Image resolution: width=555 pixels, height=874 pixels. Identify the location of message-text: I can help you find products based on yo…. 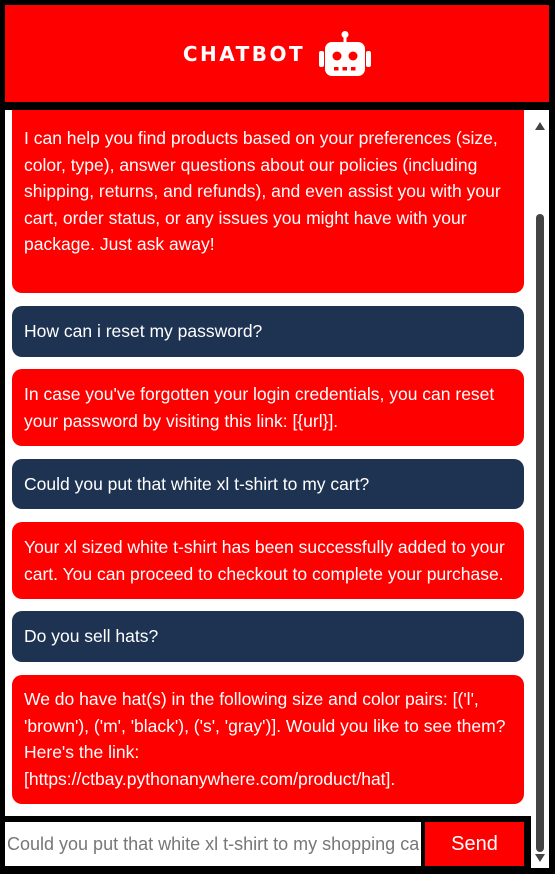
(262, 191).